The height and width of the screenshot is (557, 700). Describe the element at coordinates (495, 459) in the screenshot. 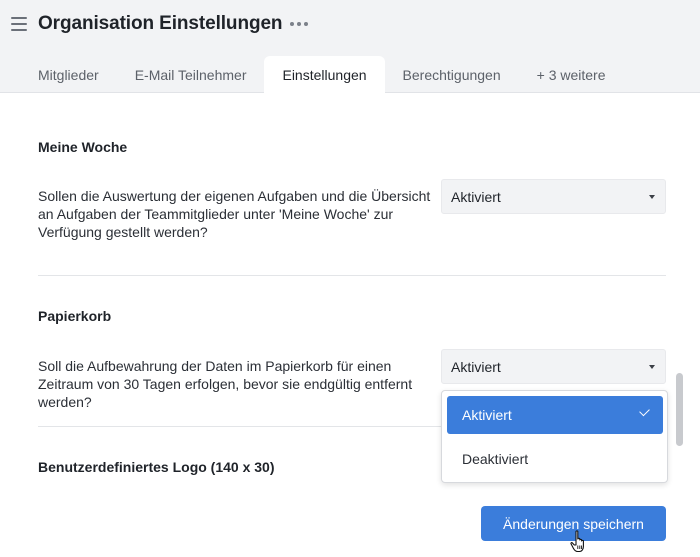

I see `option-label: Deaktiviert` at that location.